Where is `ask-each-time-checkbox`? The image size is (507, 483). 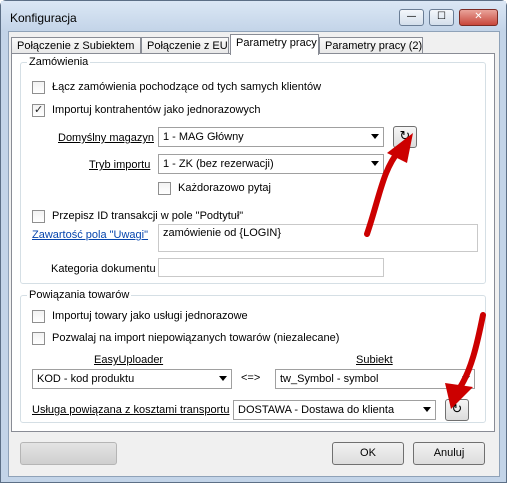
ask-each-time-checkbox is located at coordinates (164, 188).